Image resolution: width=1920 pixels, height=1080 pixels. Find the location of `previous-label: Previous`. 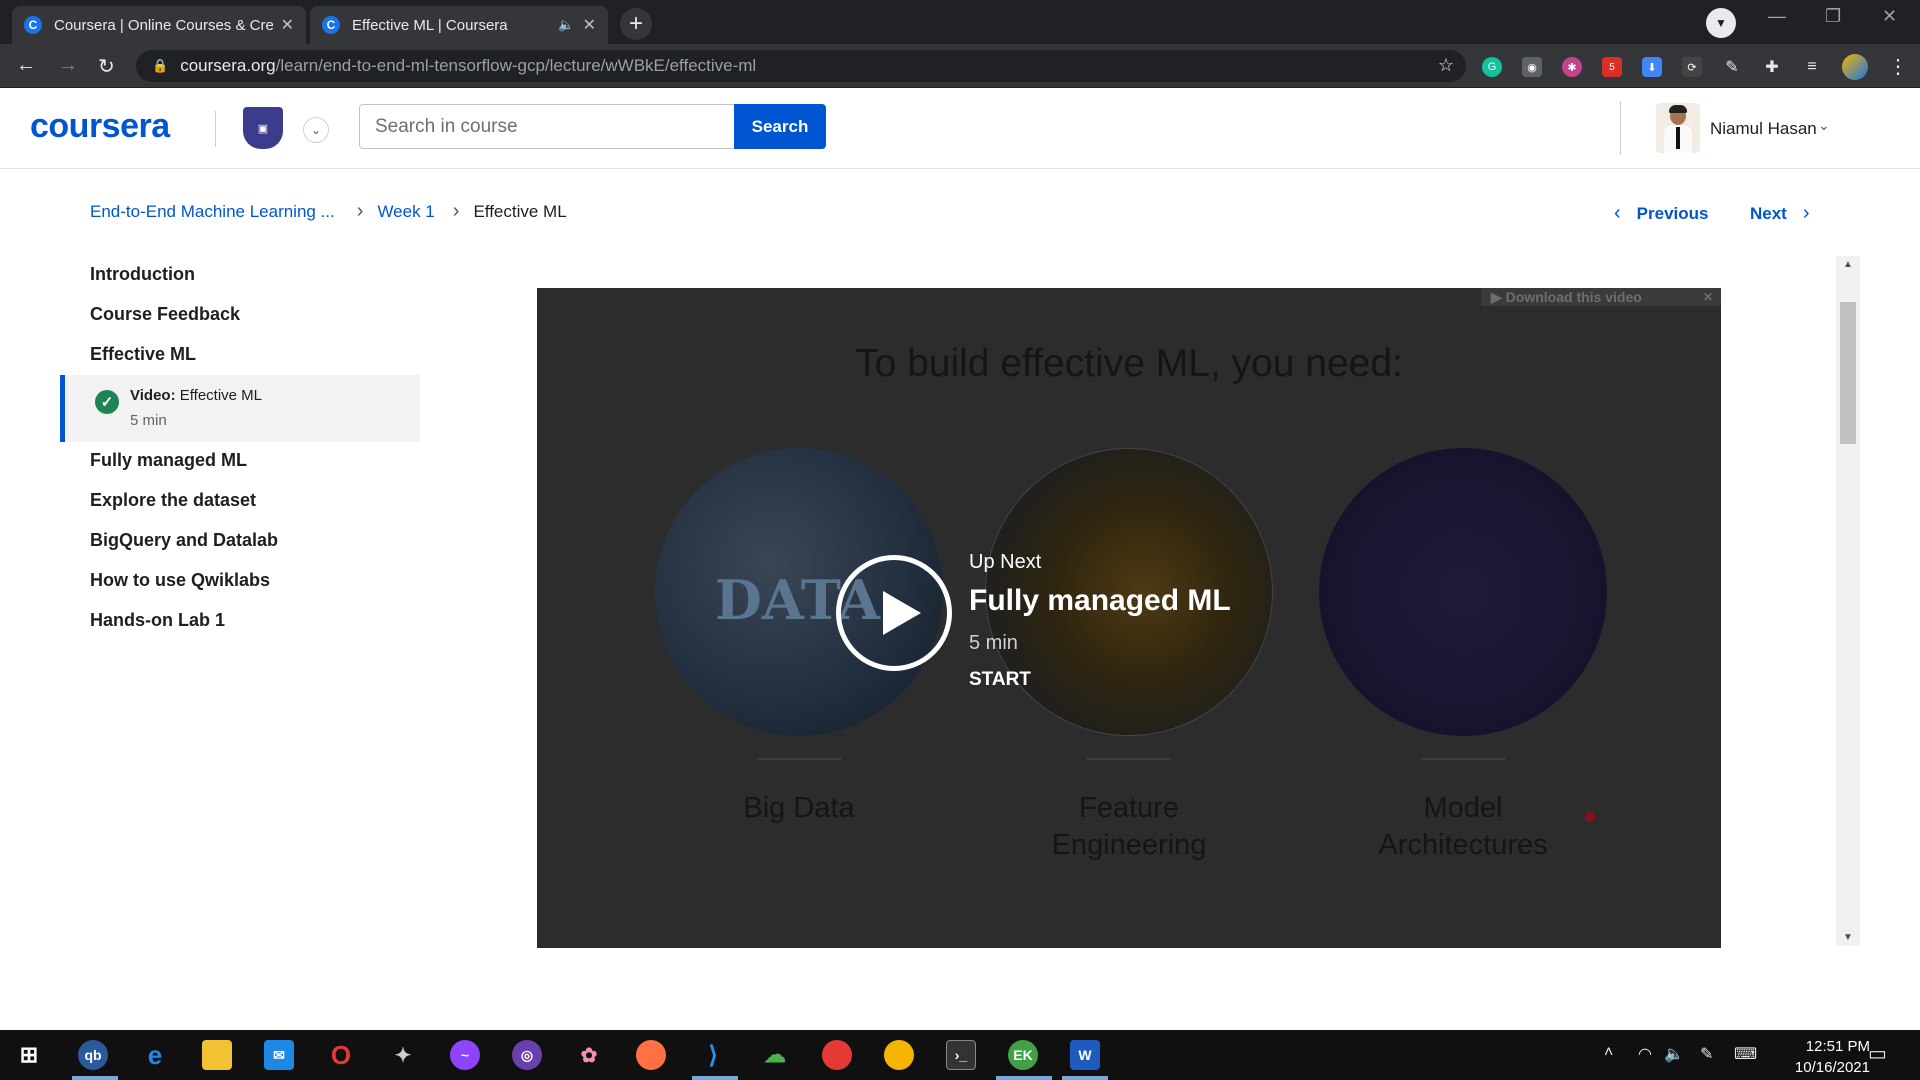

previous-label: Previous is located at coordinates (1672, 213).